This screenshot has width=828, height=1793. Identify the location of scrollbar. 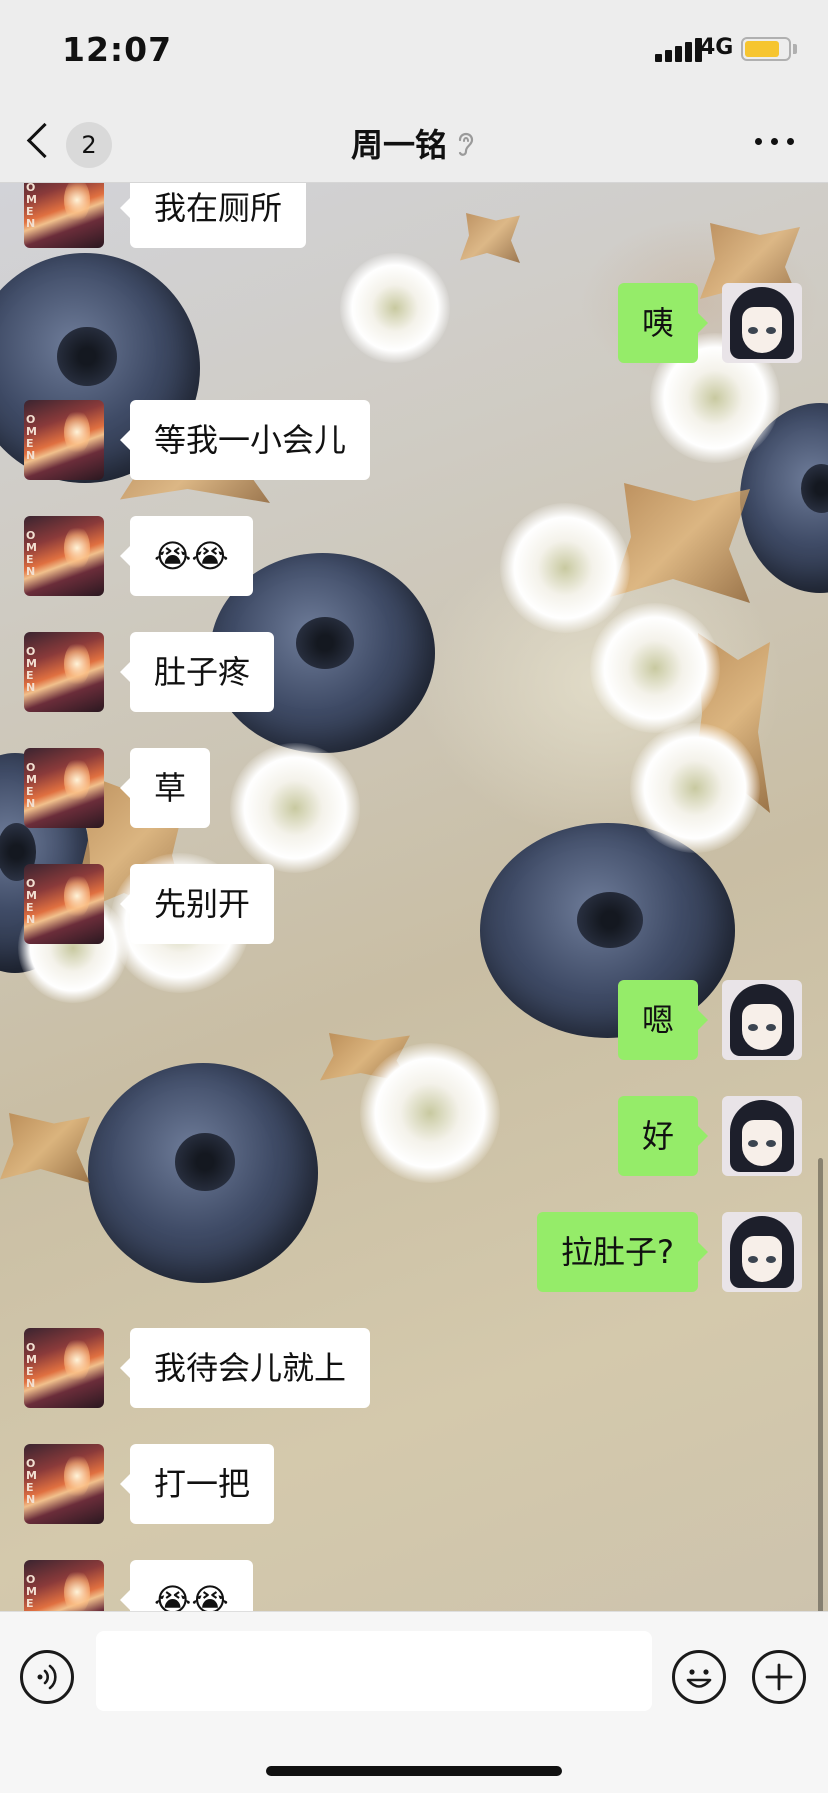
(820, 1384).